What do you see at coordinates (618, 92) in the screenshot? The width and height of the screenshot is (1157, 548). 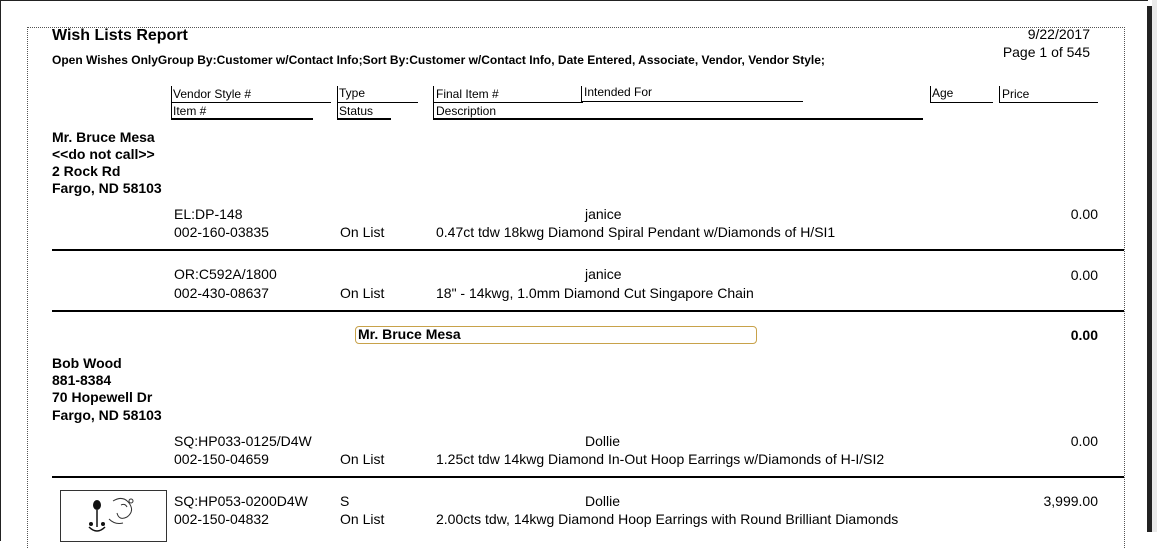 I see `col-intended-for: Intended For` at bounding box center [618, 92].